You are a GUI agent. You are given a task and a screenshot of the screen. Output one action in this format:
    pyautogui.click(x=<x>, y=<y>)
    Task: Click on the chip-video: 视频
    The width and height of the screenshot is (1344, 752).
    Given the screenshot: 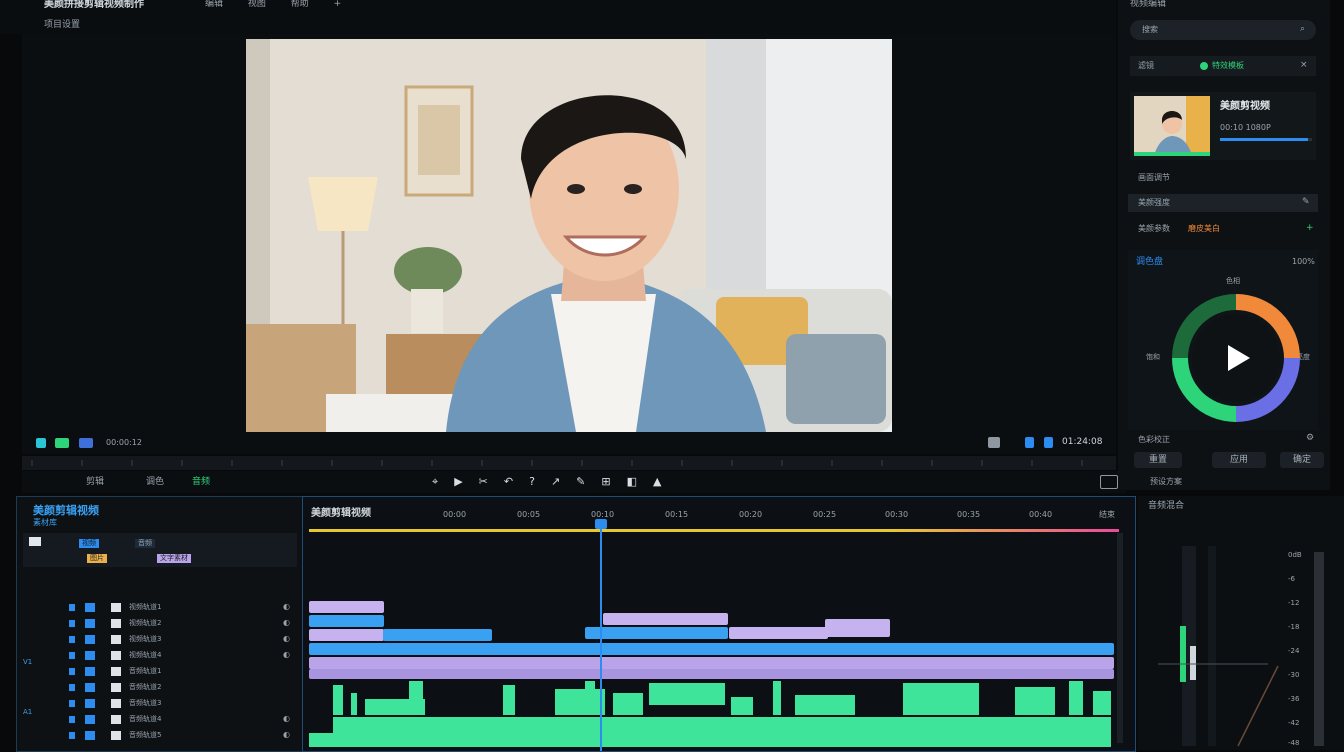 What is the action you would take?
    pyautogui.click(x=89, y=543)
    